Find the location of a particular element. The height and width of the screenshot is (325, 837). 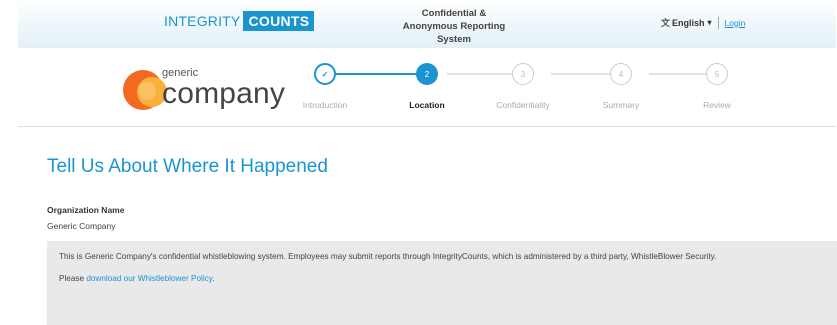

step-connector is located at coordinates (379, 74).